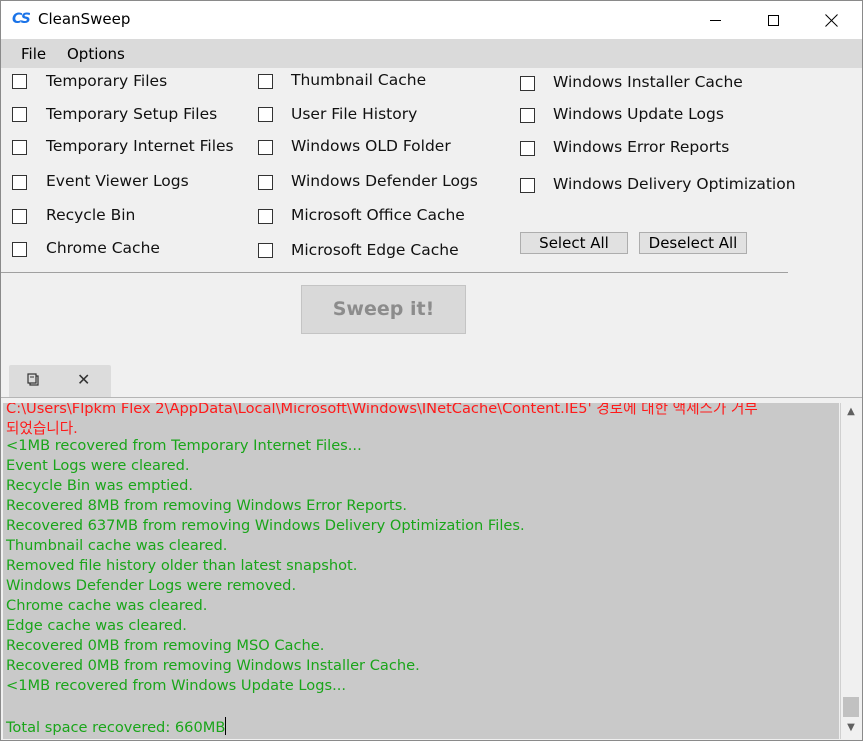 The width and height of the screenshot is (863, 741). What do you see at coordinates (140, 146) in the screenshot?
I see `option-label: Temporary Internet Files` at bounding box center [140, 146].